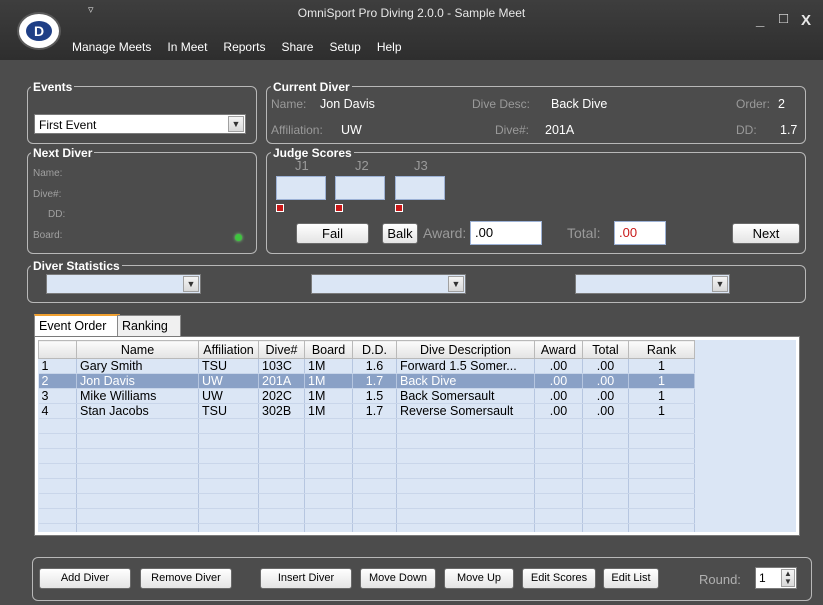 The image size is (823, 605). What do you see at coordinates (281, 349) in the screenshot?
I see `column-header-dive: Dive#` at bounding box center [281, 349].